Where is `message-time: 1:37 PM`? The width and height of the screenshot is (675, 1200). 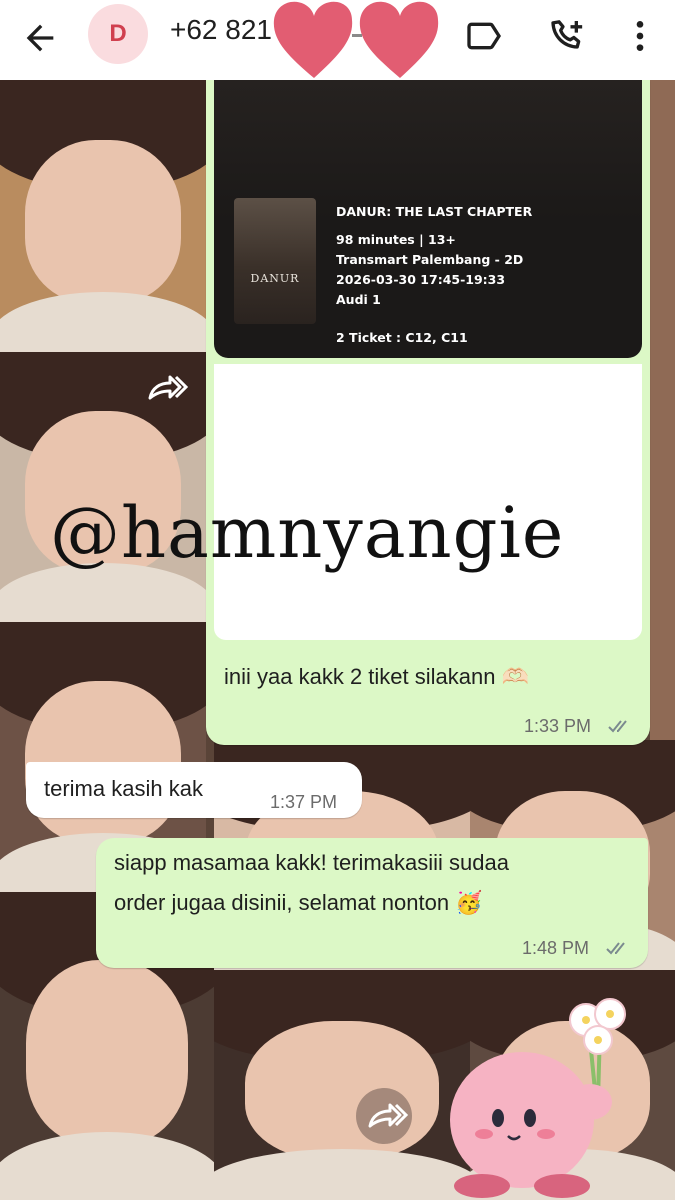 message-time: 1:37 PM is located at coordinates (304, 802).